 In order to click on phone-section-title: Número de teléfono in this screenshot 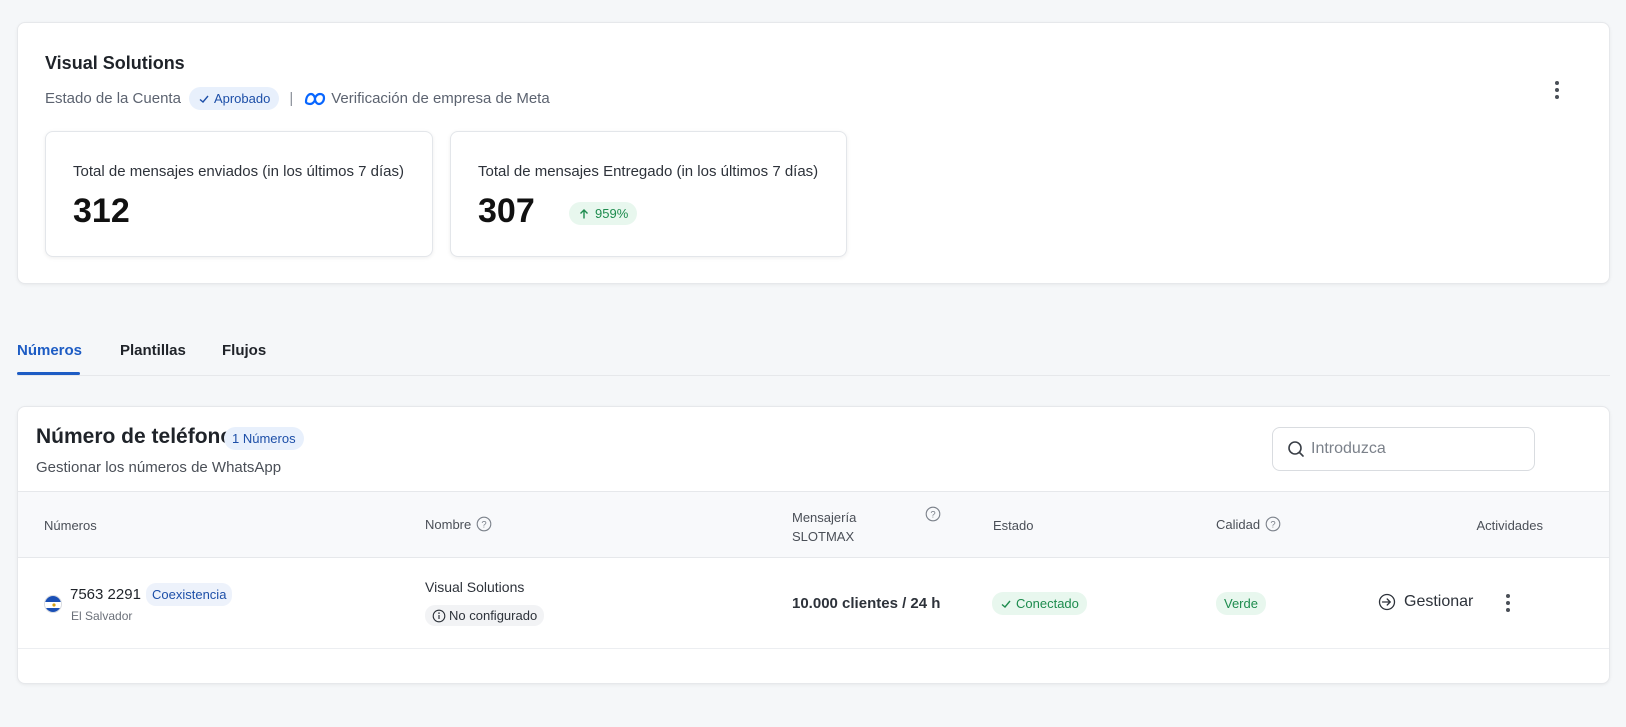, I will do `click(135, 436)`.